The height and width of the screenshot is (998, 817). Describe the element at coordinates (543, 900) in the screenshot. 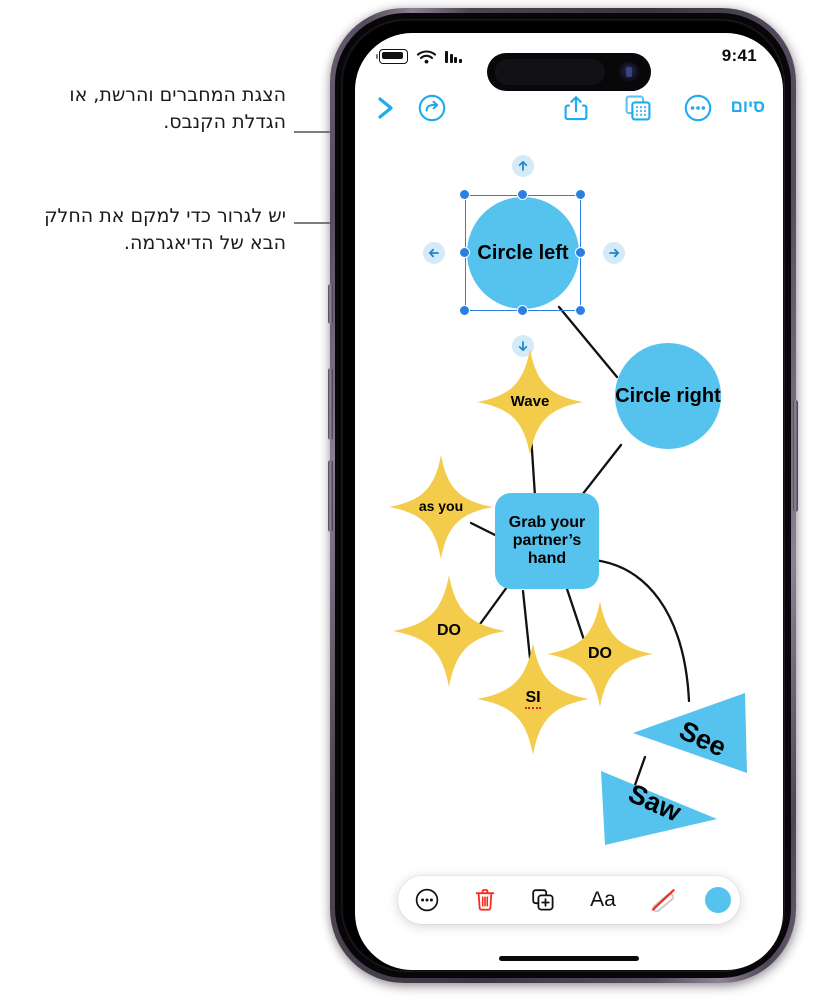

I see `duplicate-icon` at that location.